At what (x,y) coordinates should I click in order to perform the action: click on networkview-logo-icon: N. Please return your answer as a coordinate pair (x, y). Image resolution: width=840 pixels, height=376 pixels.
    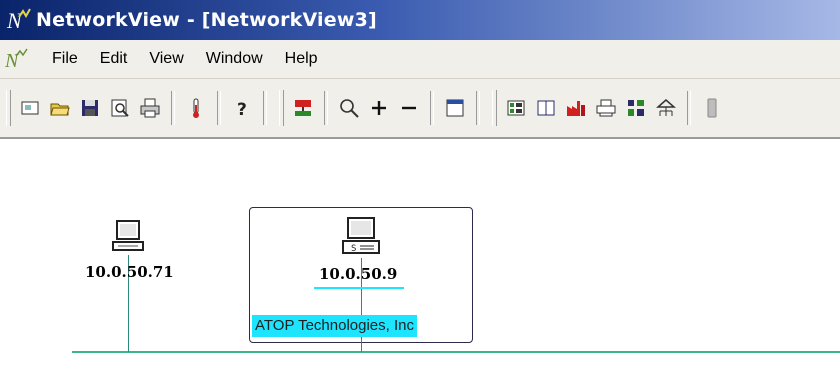
    Looking at the image, I should click on (19, 20).